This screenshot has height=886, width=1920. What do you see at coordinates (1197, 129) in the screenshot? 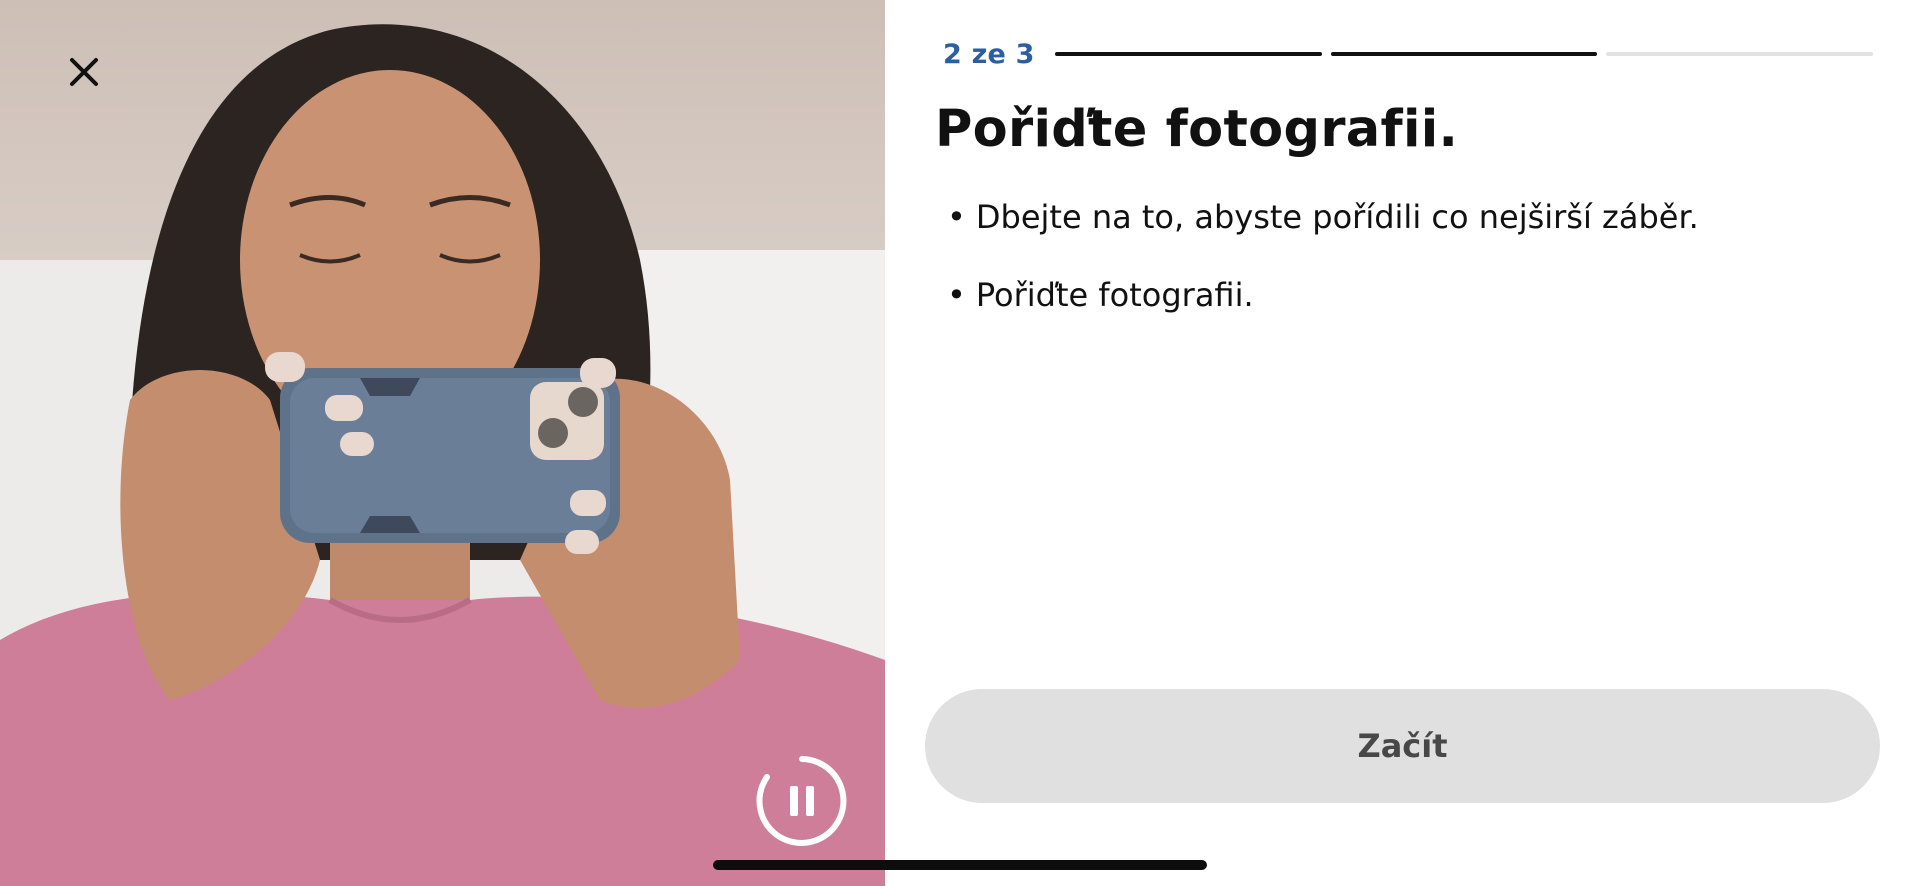
I see `page-title: Pořiďte fotografii.` at bounding box center [1197, 129].